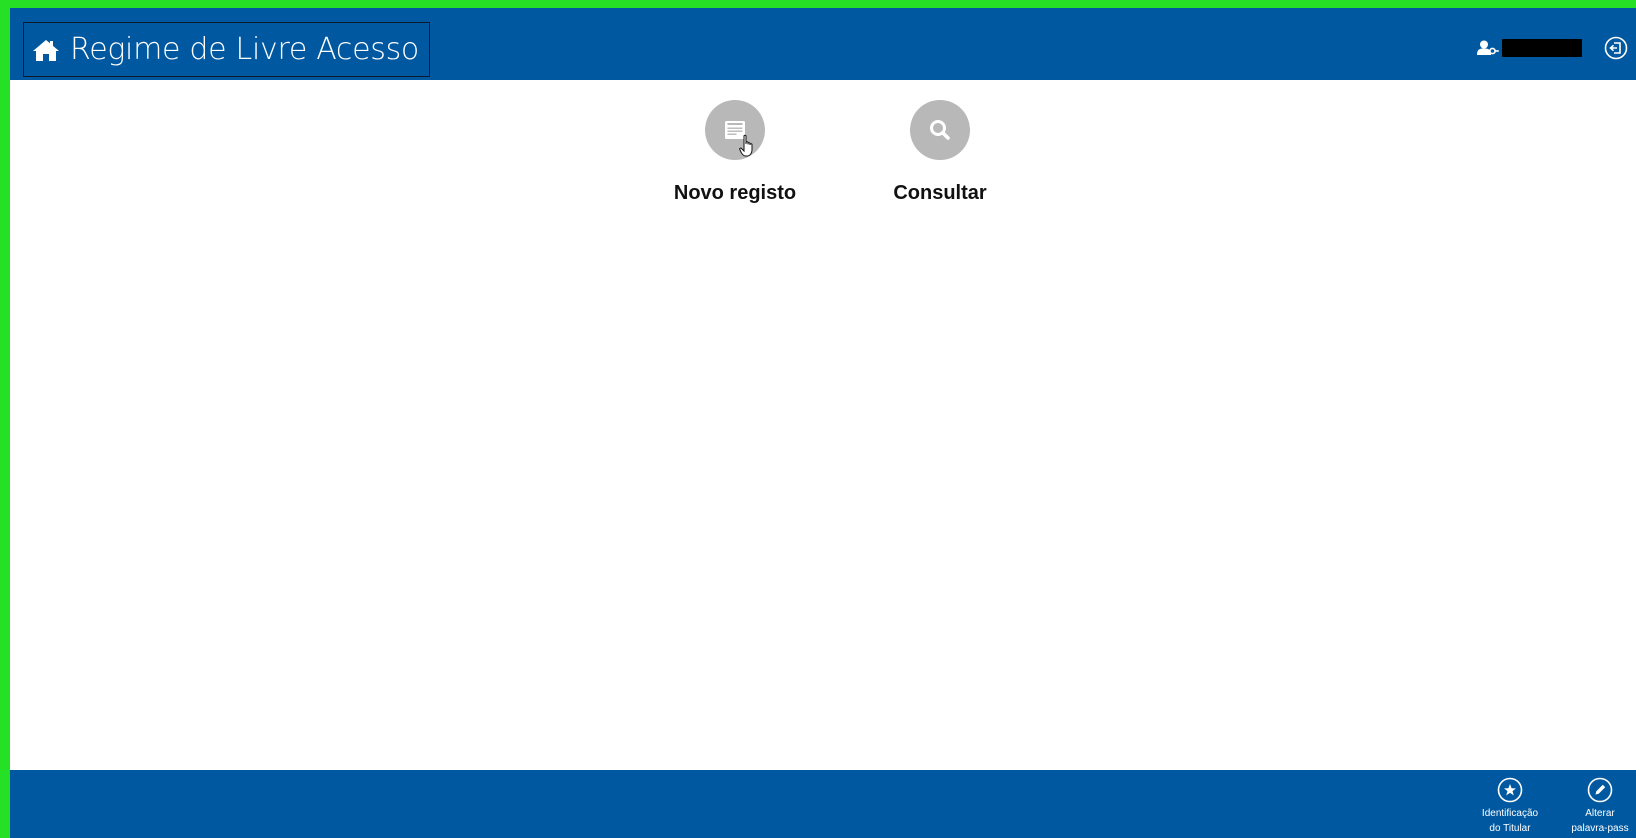  I want to click on consultar-label: Consultar, so click(940, 193).